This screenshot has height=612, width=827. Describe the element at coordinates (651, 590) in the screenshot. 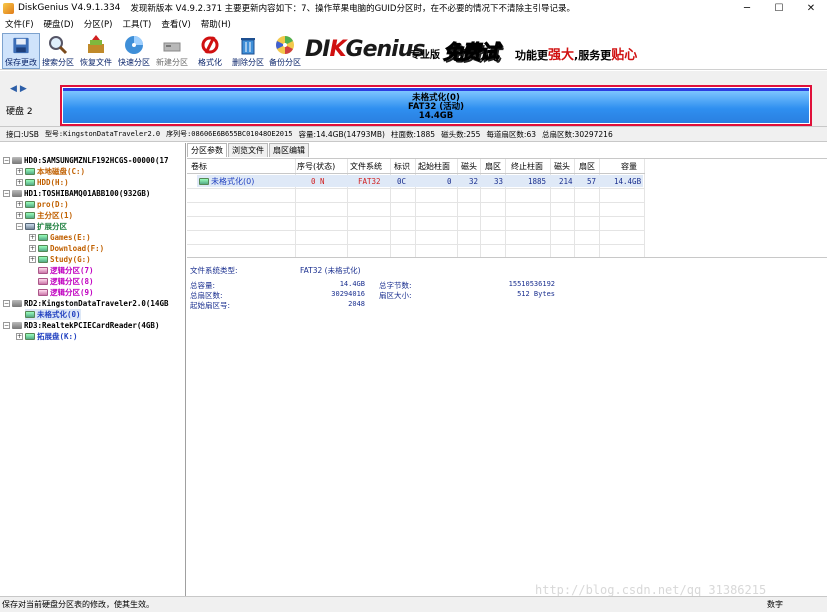

I see `watermark: http://blog.csdn.net/qq_31386215` at that location.